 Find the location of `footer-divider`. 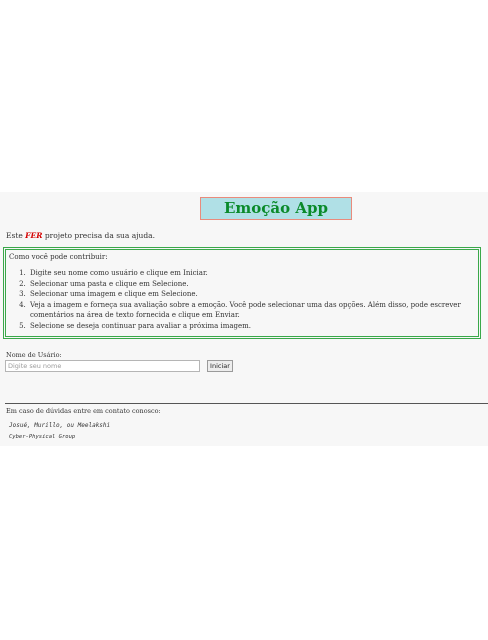

footer-divider is located at coordinates (246, 403).